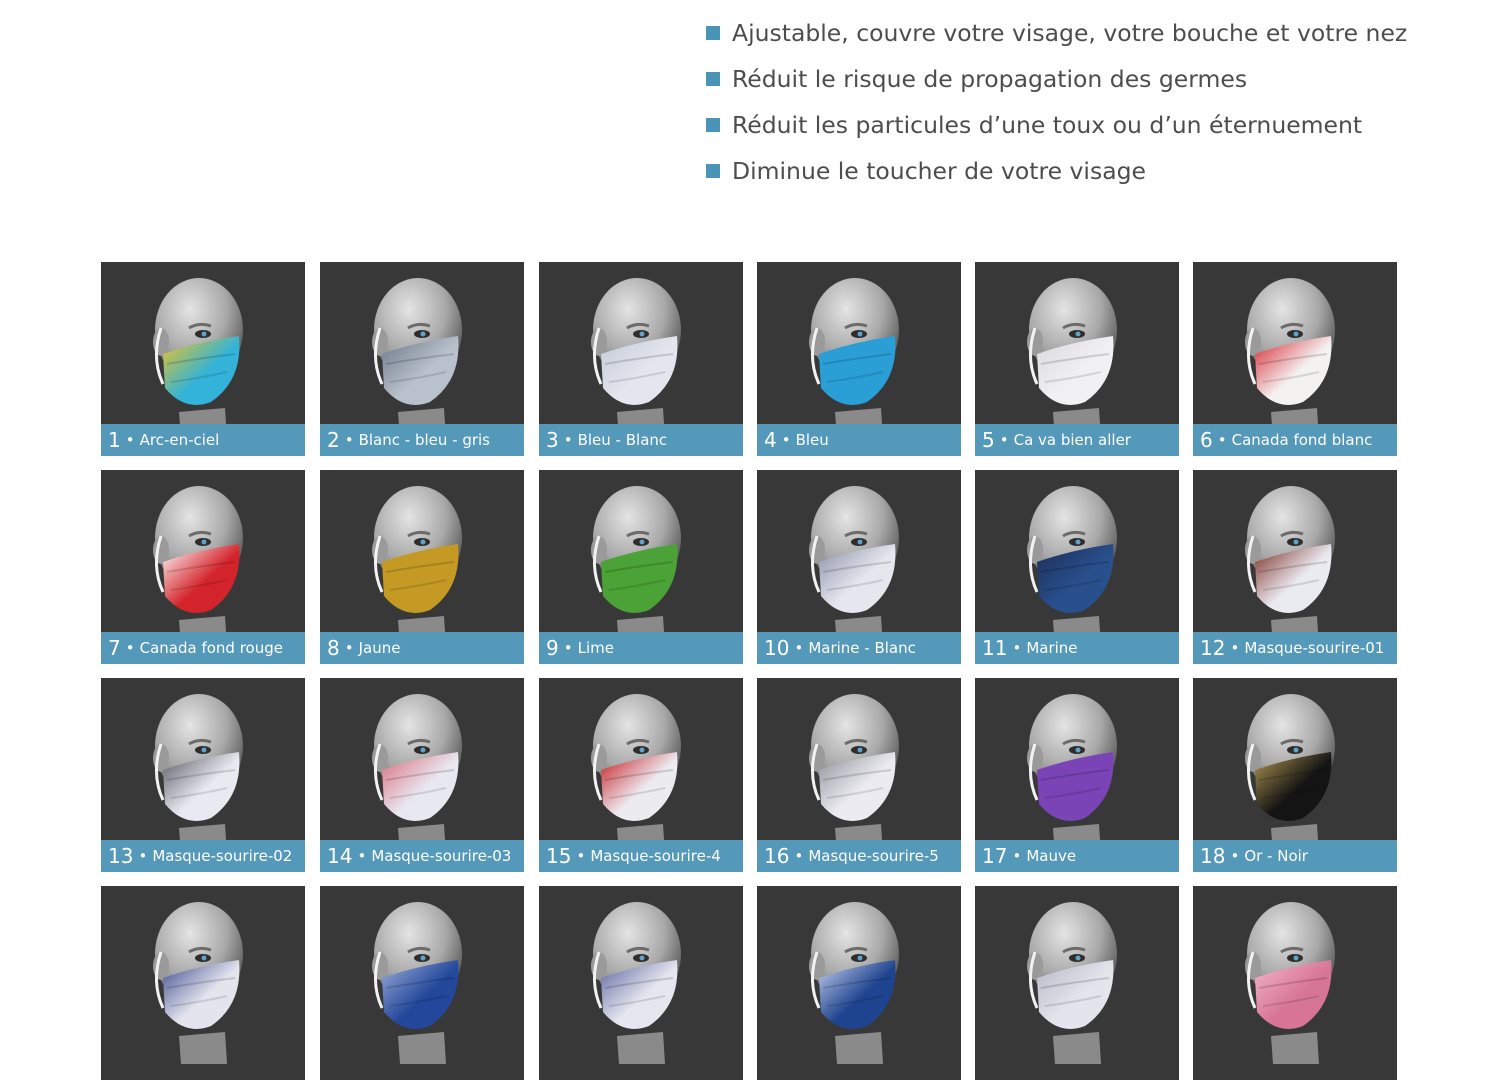  Describe the element at coordinates (595, 648) in the screenshot. I see `mask-name: Lime` at that location.